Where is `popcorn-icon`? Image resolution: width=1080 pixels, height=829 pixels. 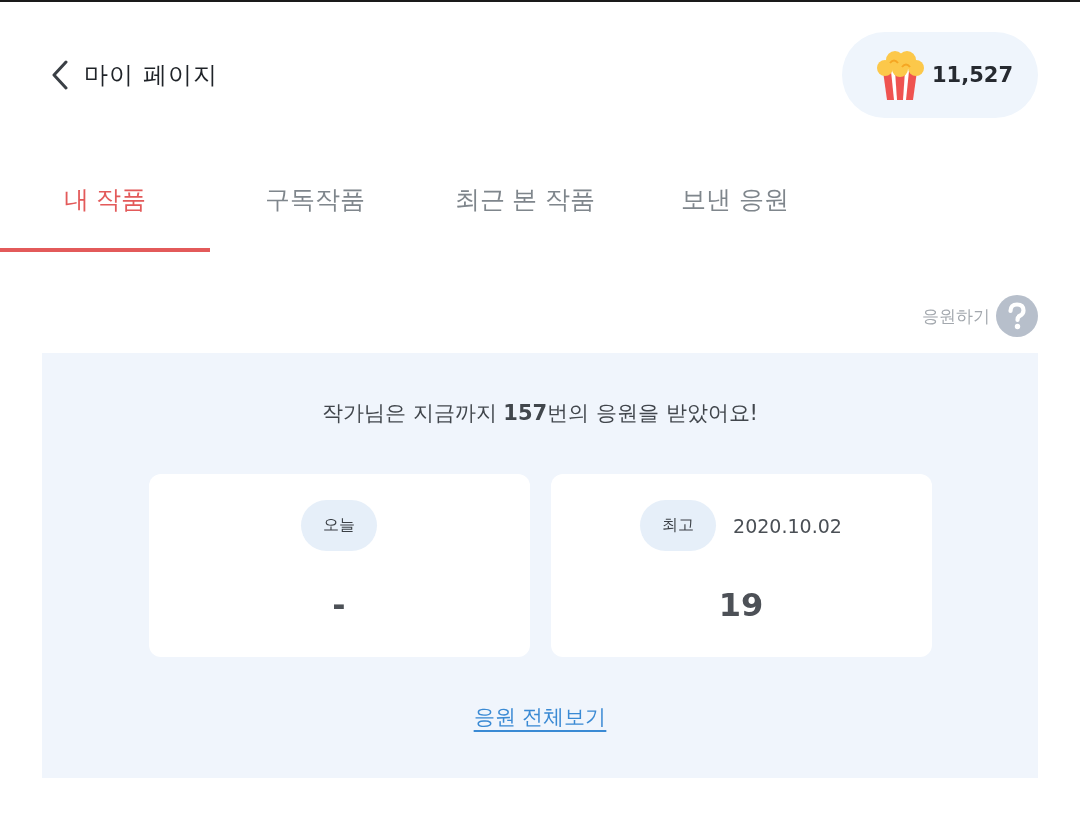 popcorn-icon is located at coordinates (900, 75).